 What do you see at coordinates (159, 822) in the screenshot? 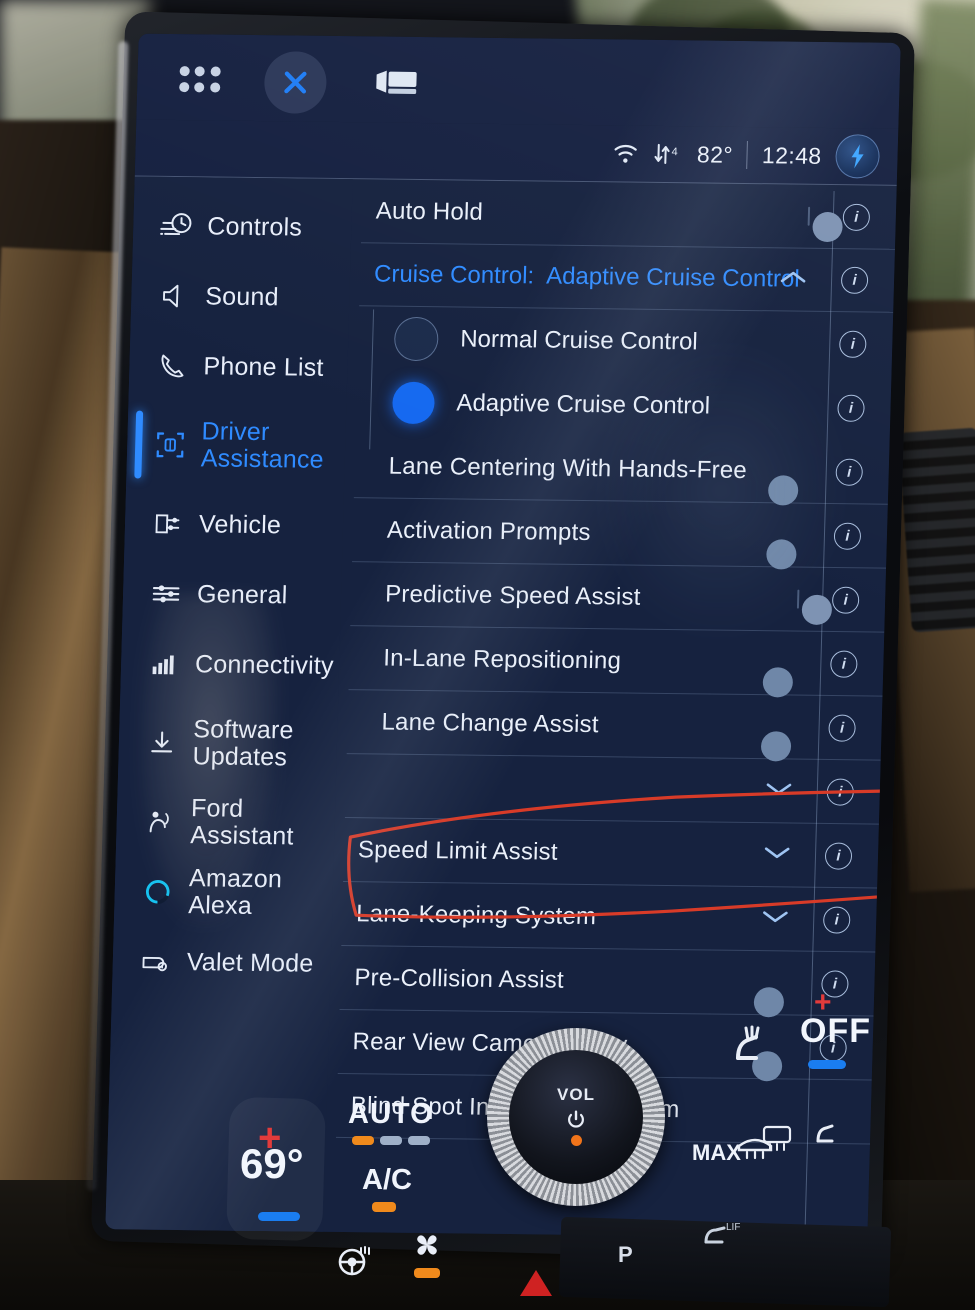
I see `assistant-icon` at bounding box center [159, 822].